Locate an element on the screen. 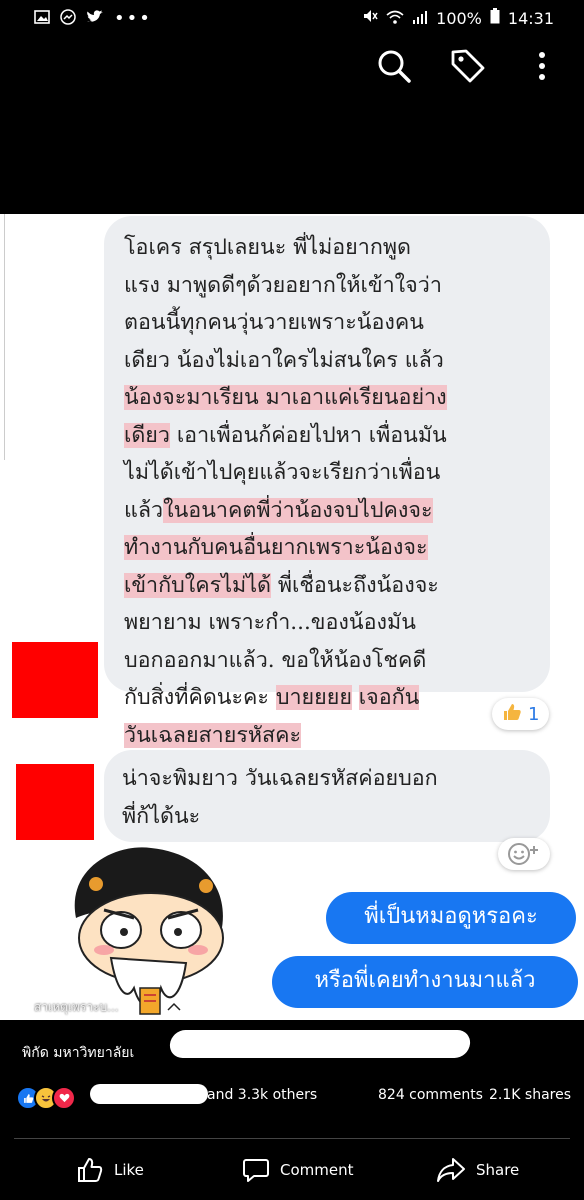 This screenshot has height=1200, width=584. messenger-icon is located at coordinates (68, 18).